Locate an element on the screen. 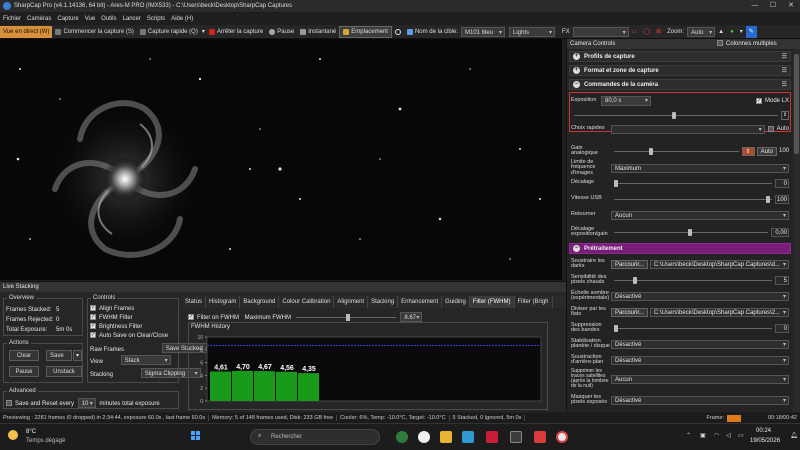 The width and height of the screenshot is (800, 450). menu-tools: Outils is located at coordinates (108, 19).